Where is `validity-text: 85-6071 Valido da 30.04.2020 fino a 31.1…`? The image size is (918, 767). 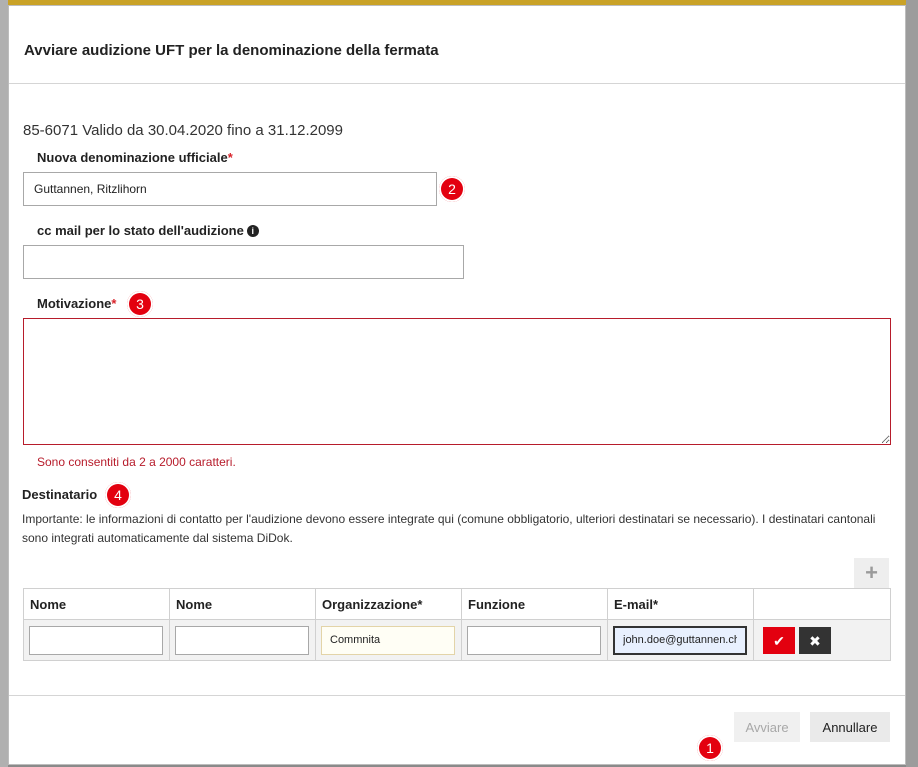
validity-text: 85-6071 Valido da 30.04.2020 fino a 31.1… is located at coordinates (183, 130).